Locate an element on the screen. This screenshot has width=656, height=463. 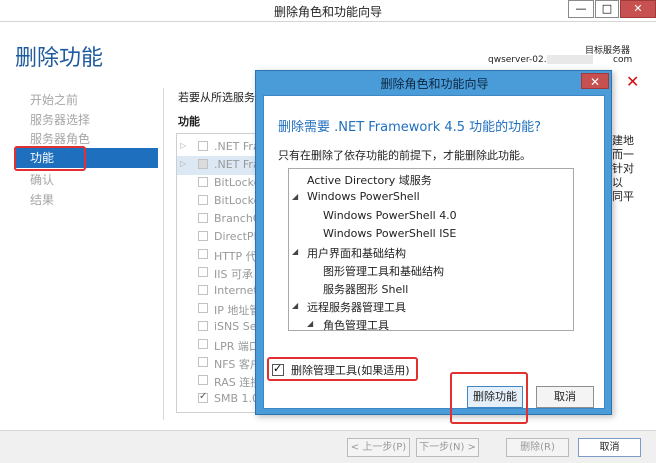
feature-item: IP 地址管 is located at coordinates (221, 309).